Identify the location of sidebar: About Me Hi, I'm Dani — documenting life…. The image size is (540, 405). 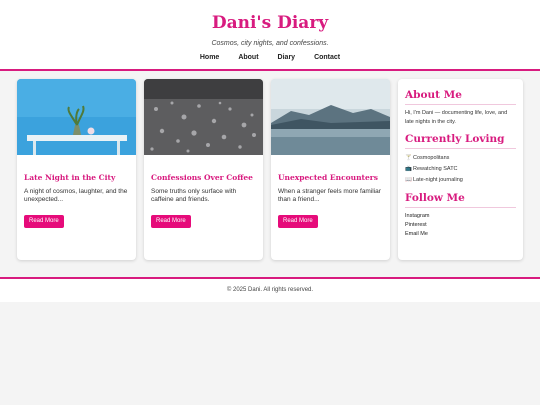
(460, 169).